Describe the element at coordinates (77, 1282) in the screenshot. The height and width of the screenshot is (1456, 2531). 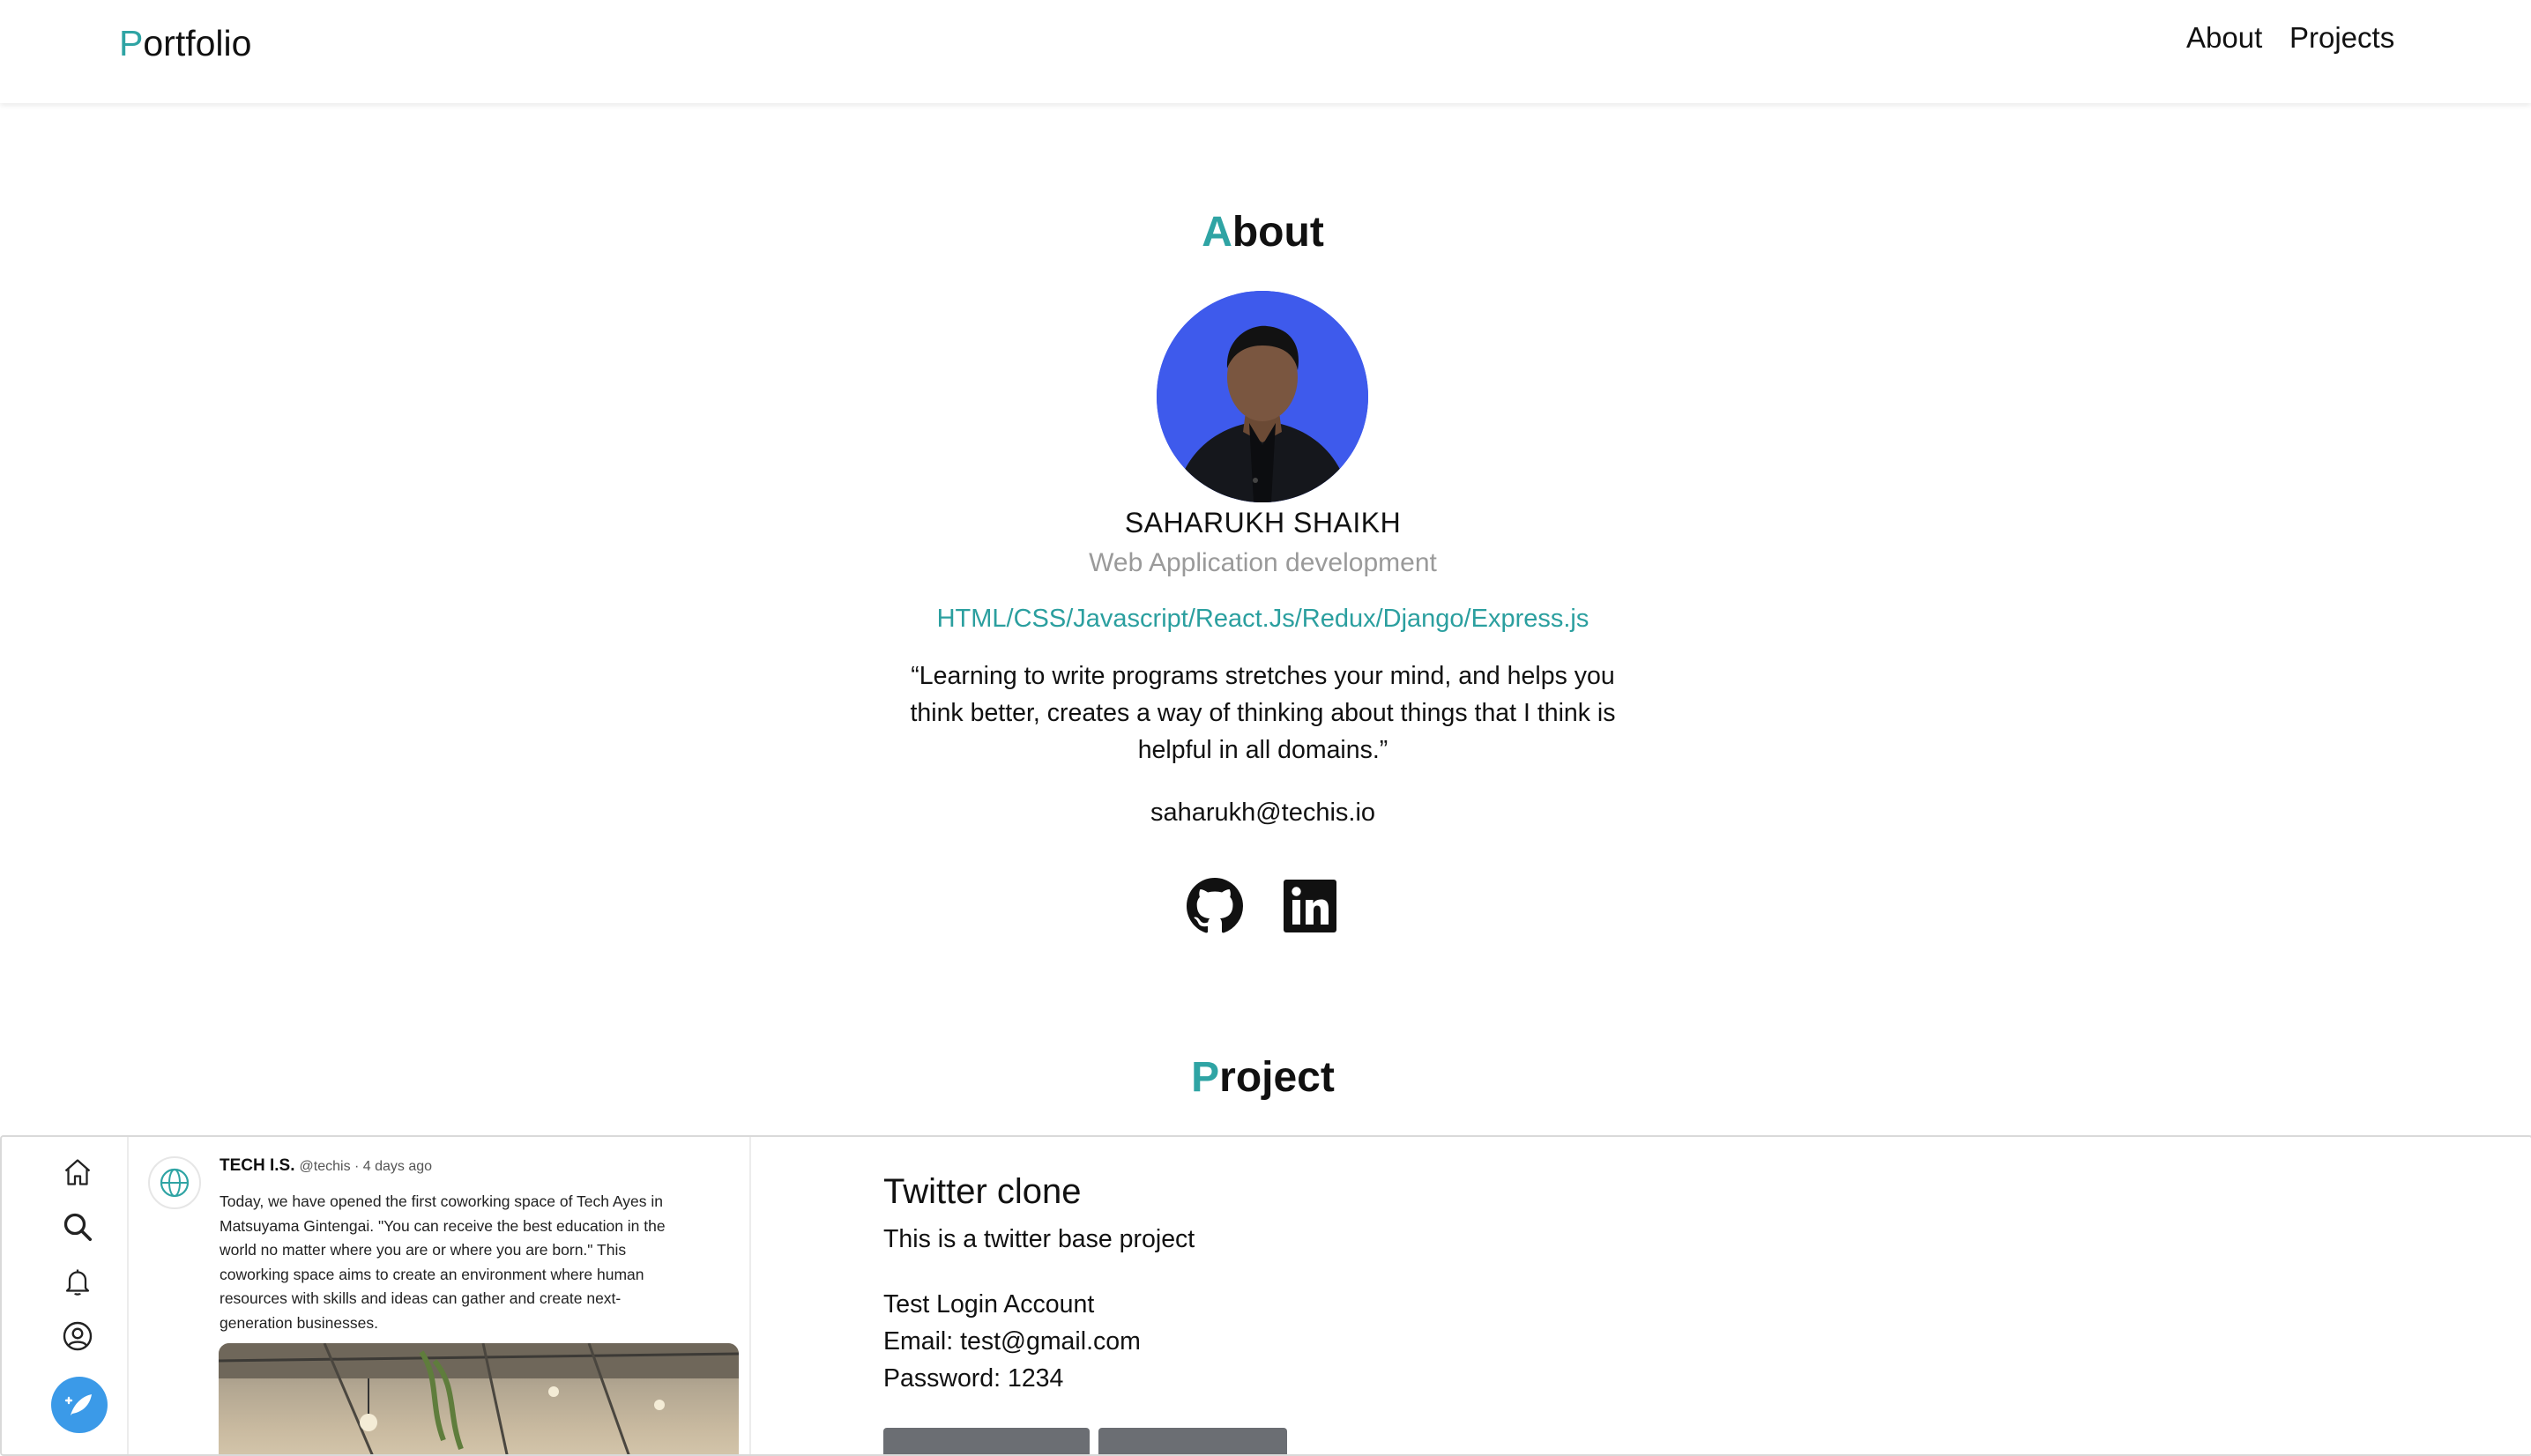
I see `bell-icon` at that location.